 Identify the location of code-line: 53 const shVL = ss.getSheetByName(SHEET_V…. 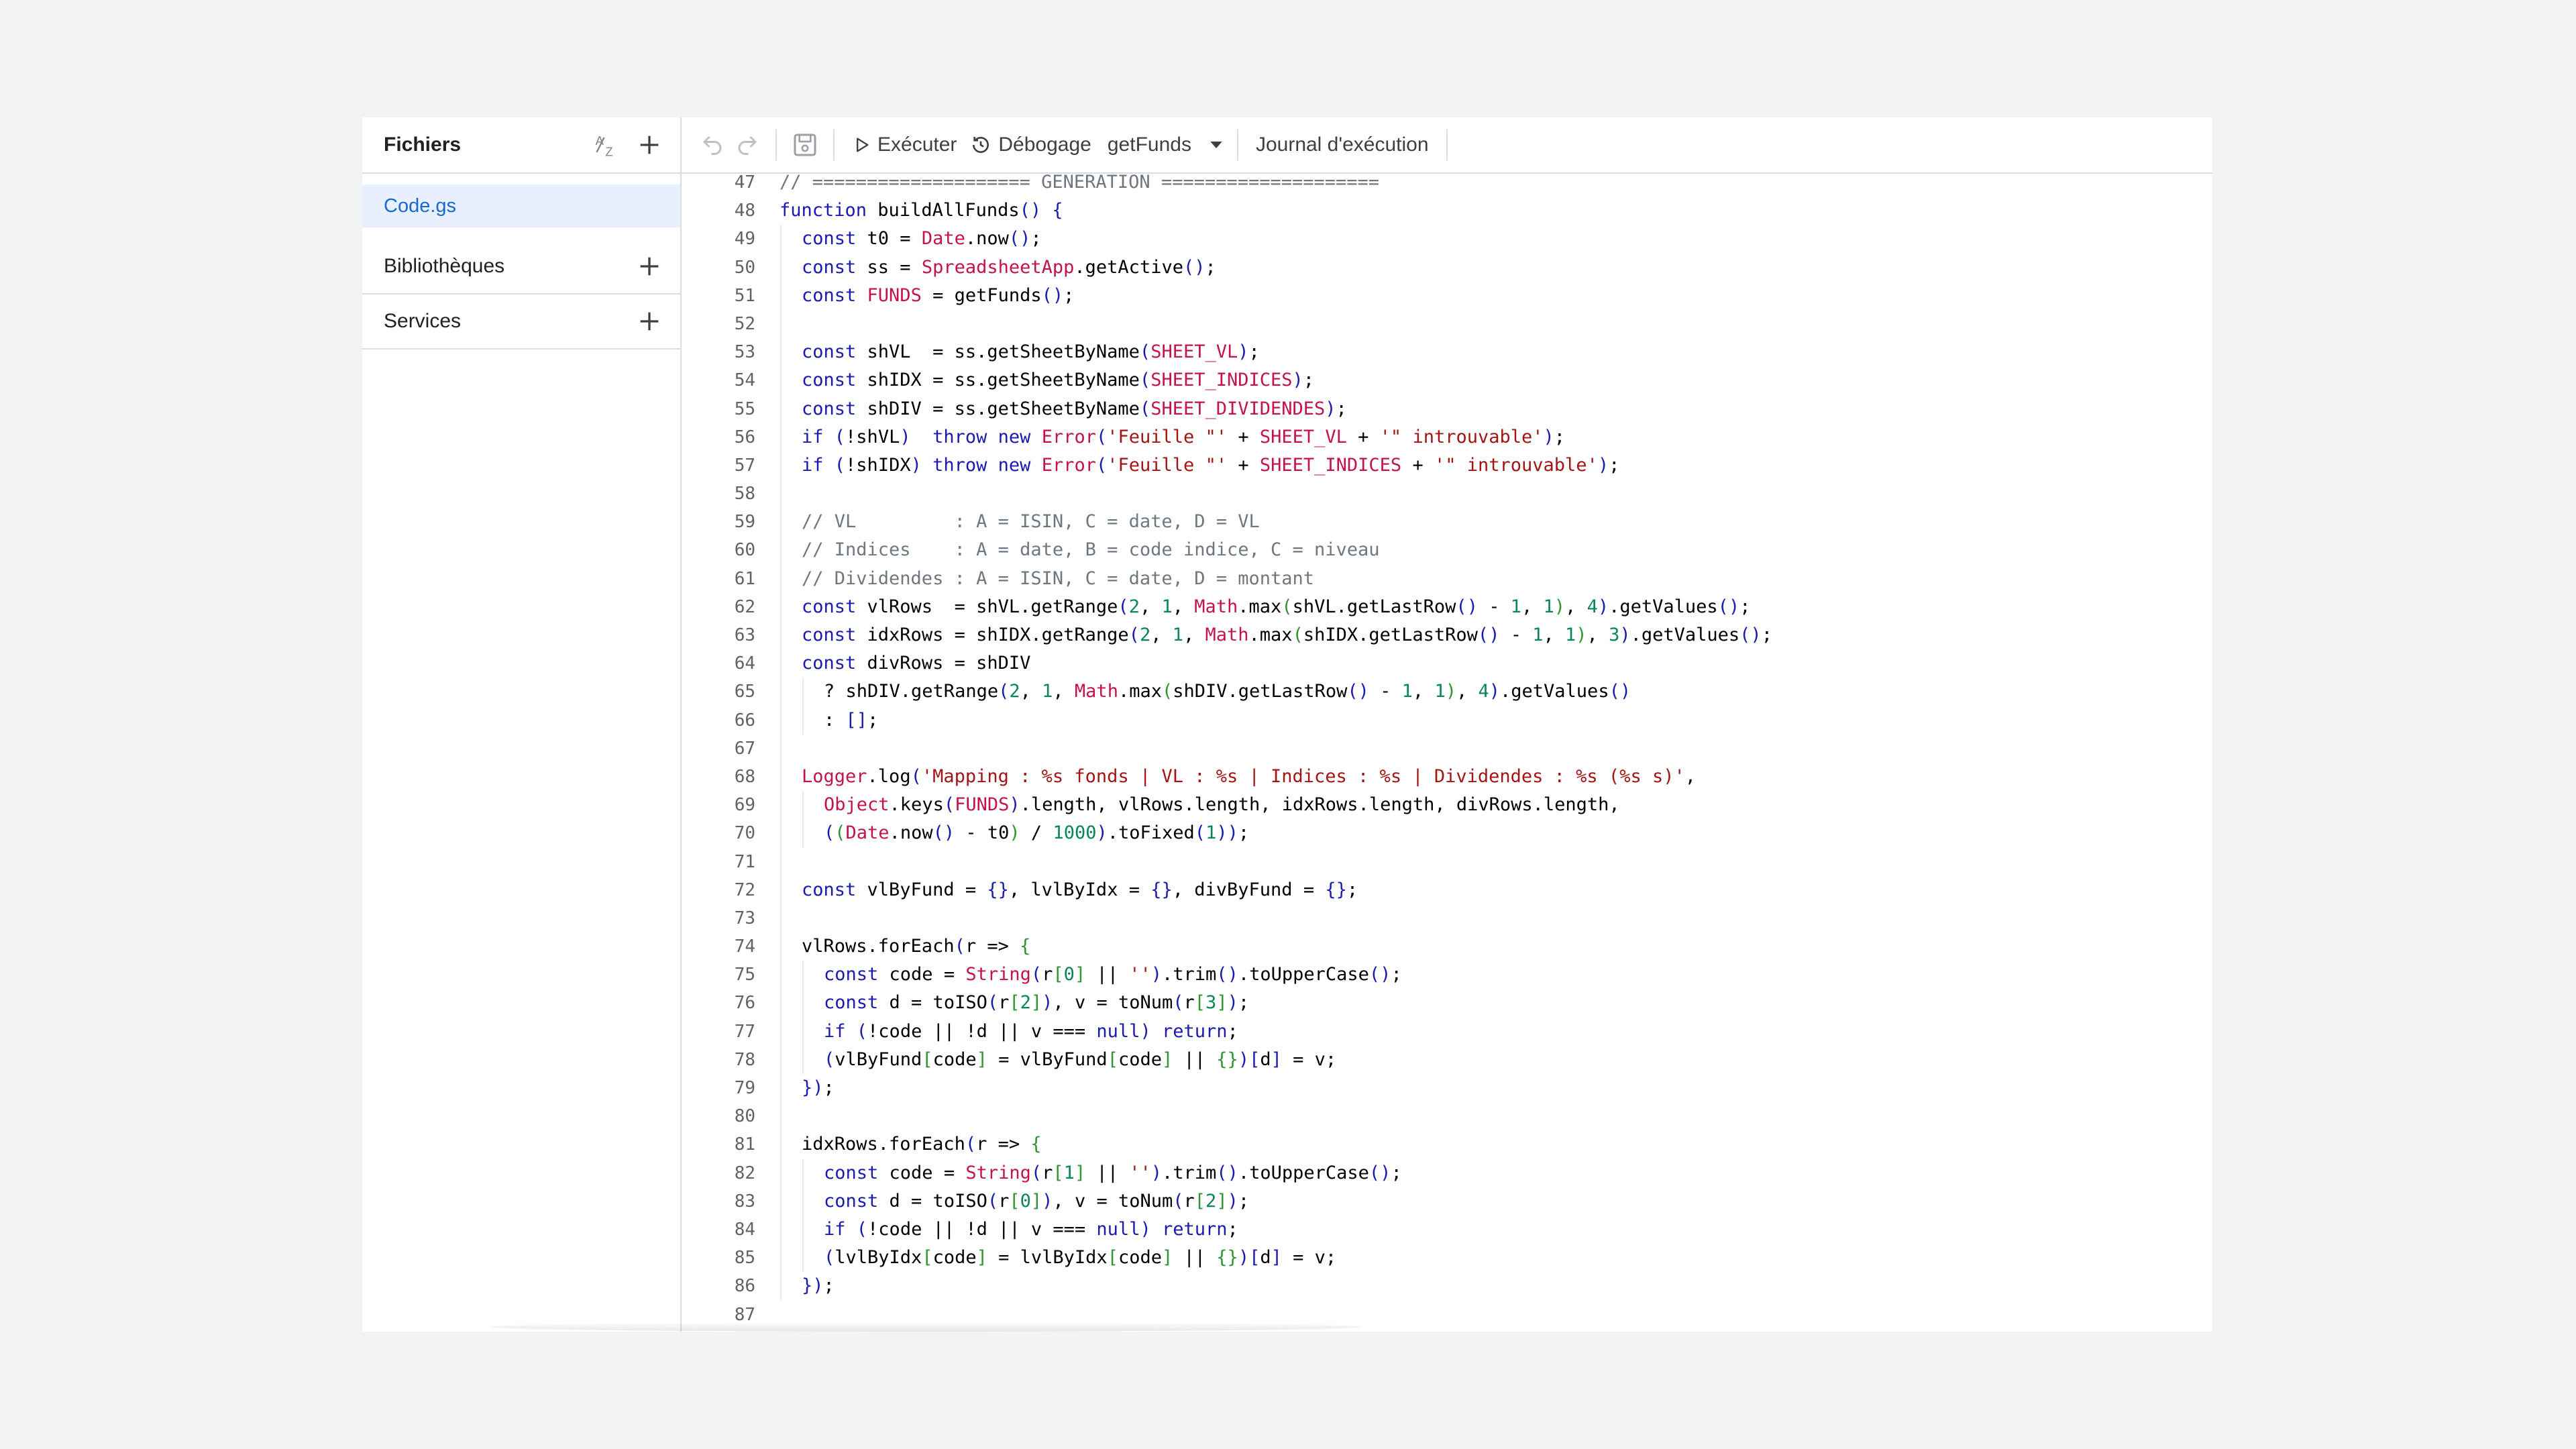
(1447, 352).